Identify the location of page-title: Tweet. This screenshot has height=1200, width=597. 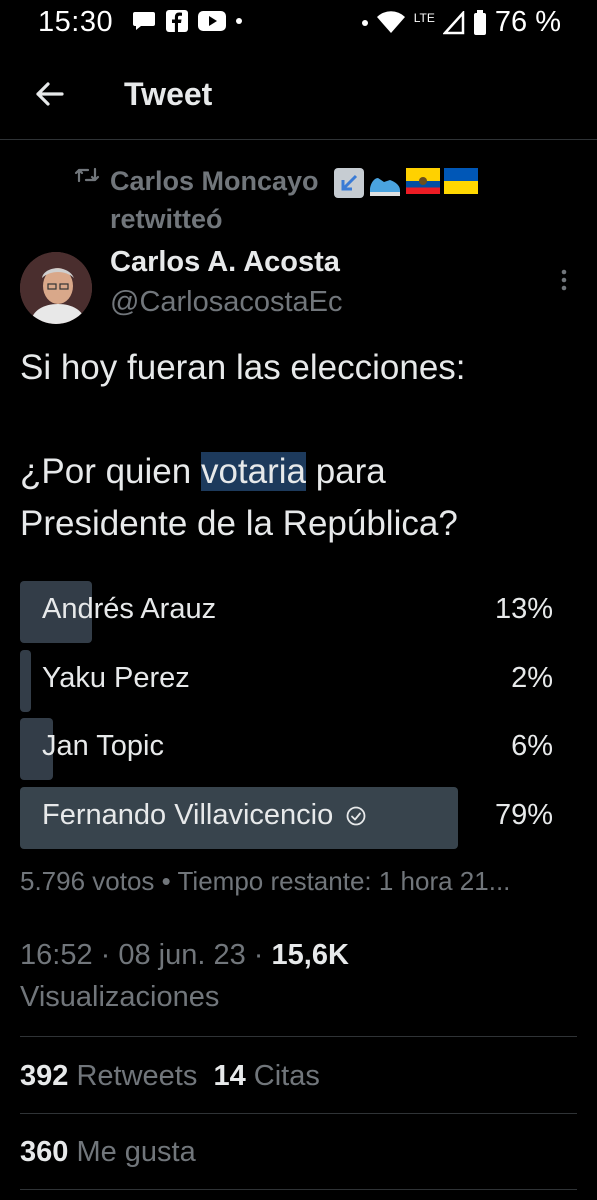
(168, 94).